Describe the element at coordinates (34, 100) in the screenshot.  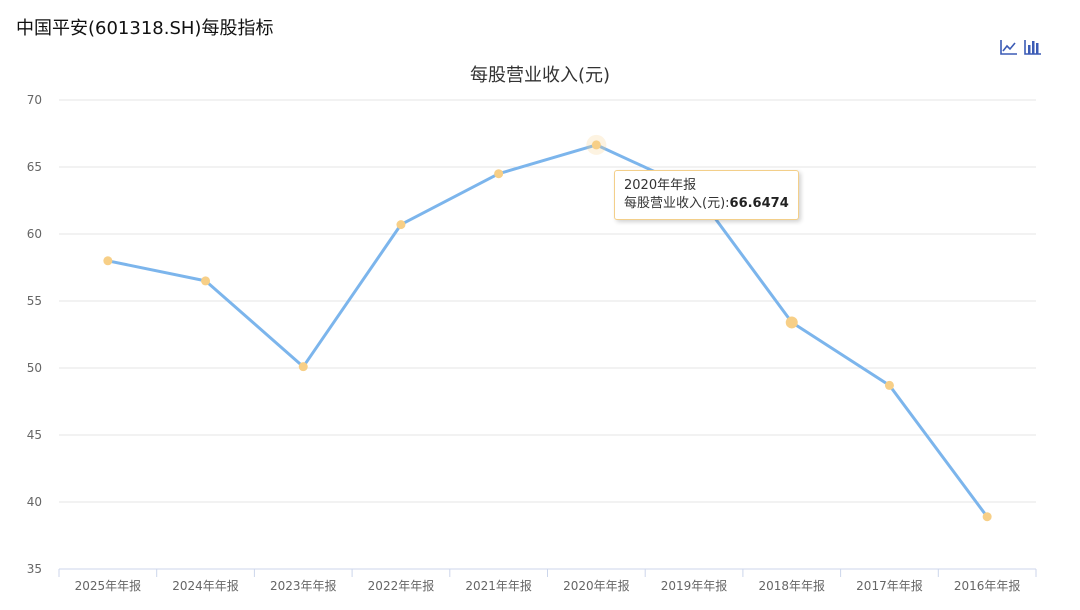
I see `y-tick-label: 70` at that location.